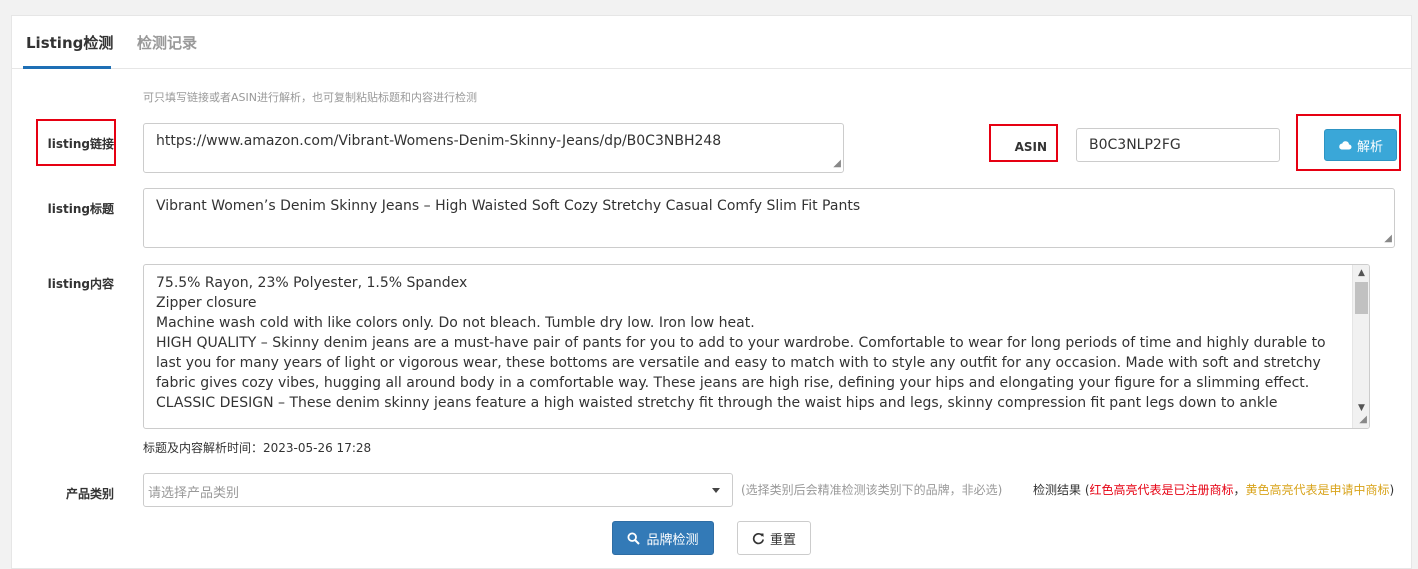 Image resolution: width=1418 pixels, height=569 pixels. Describe the element at coordinates (716, 490) in the screenshot. I see `chevron-down-icon` at that location.